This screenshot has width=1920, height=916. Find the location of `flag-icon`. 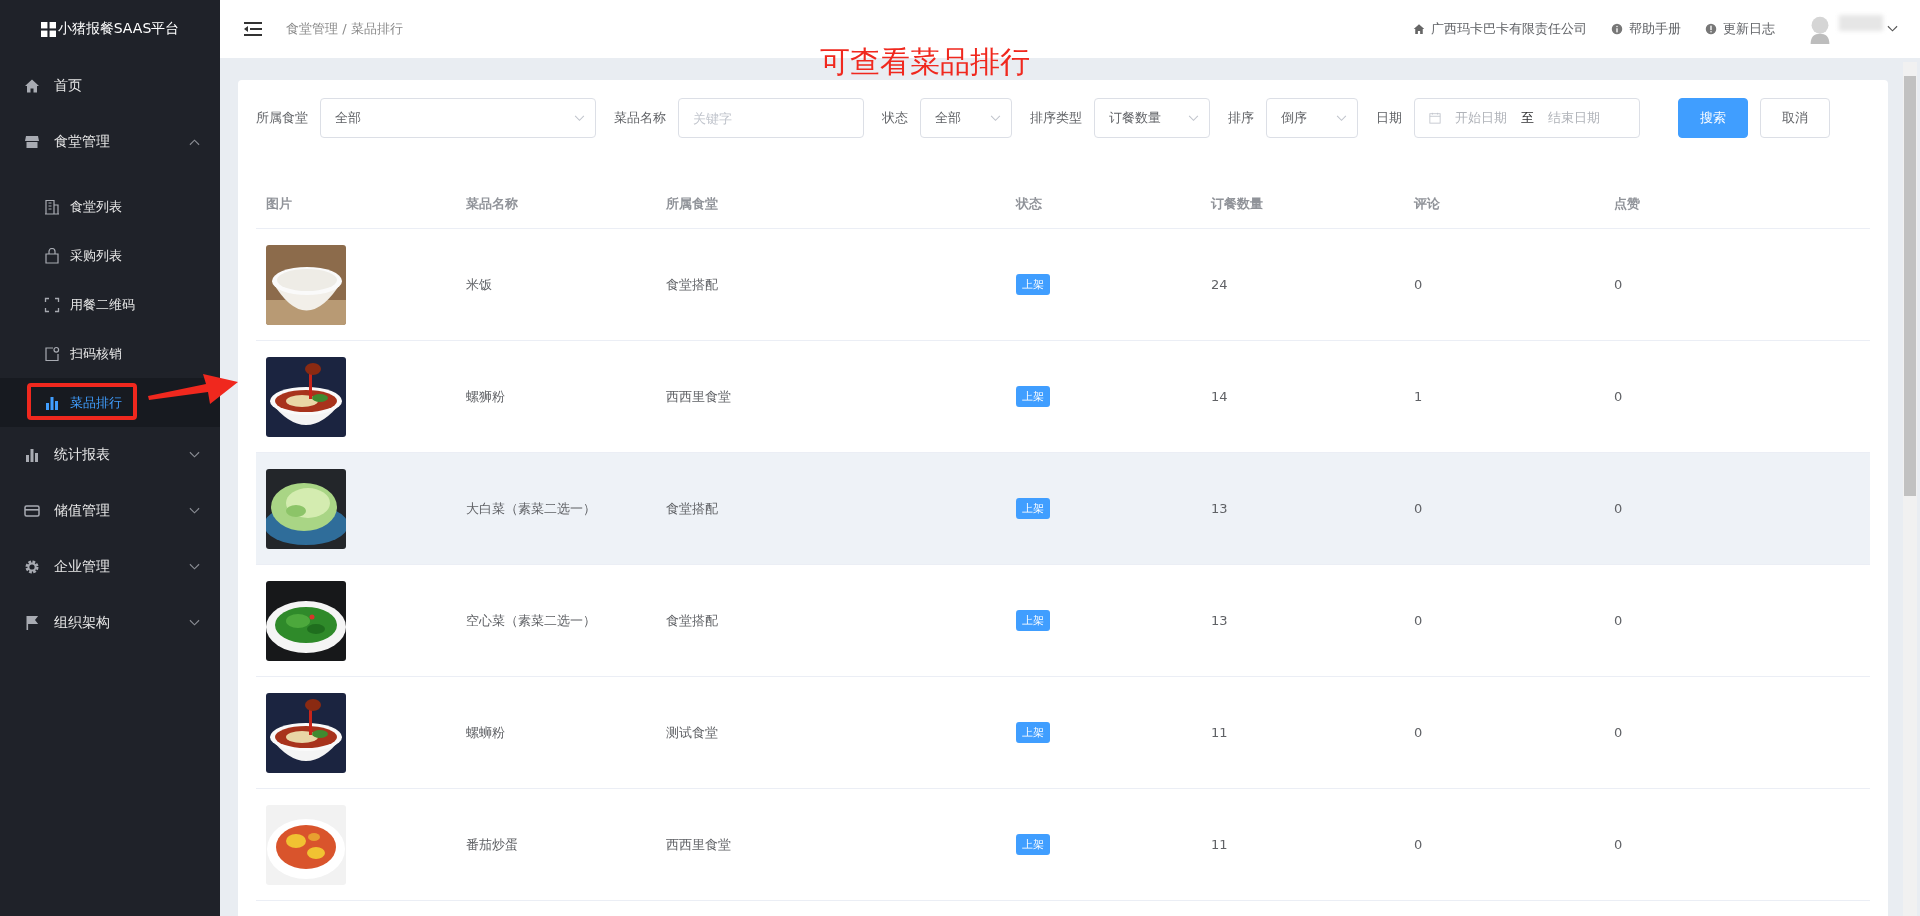

flag-icon is located at coordinates (32, 623).